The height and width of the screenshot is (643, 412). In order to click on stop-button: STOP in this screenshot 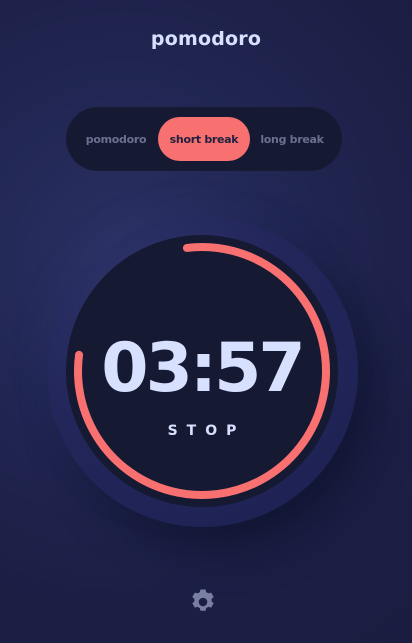, I will do `click(202, 431)`.